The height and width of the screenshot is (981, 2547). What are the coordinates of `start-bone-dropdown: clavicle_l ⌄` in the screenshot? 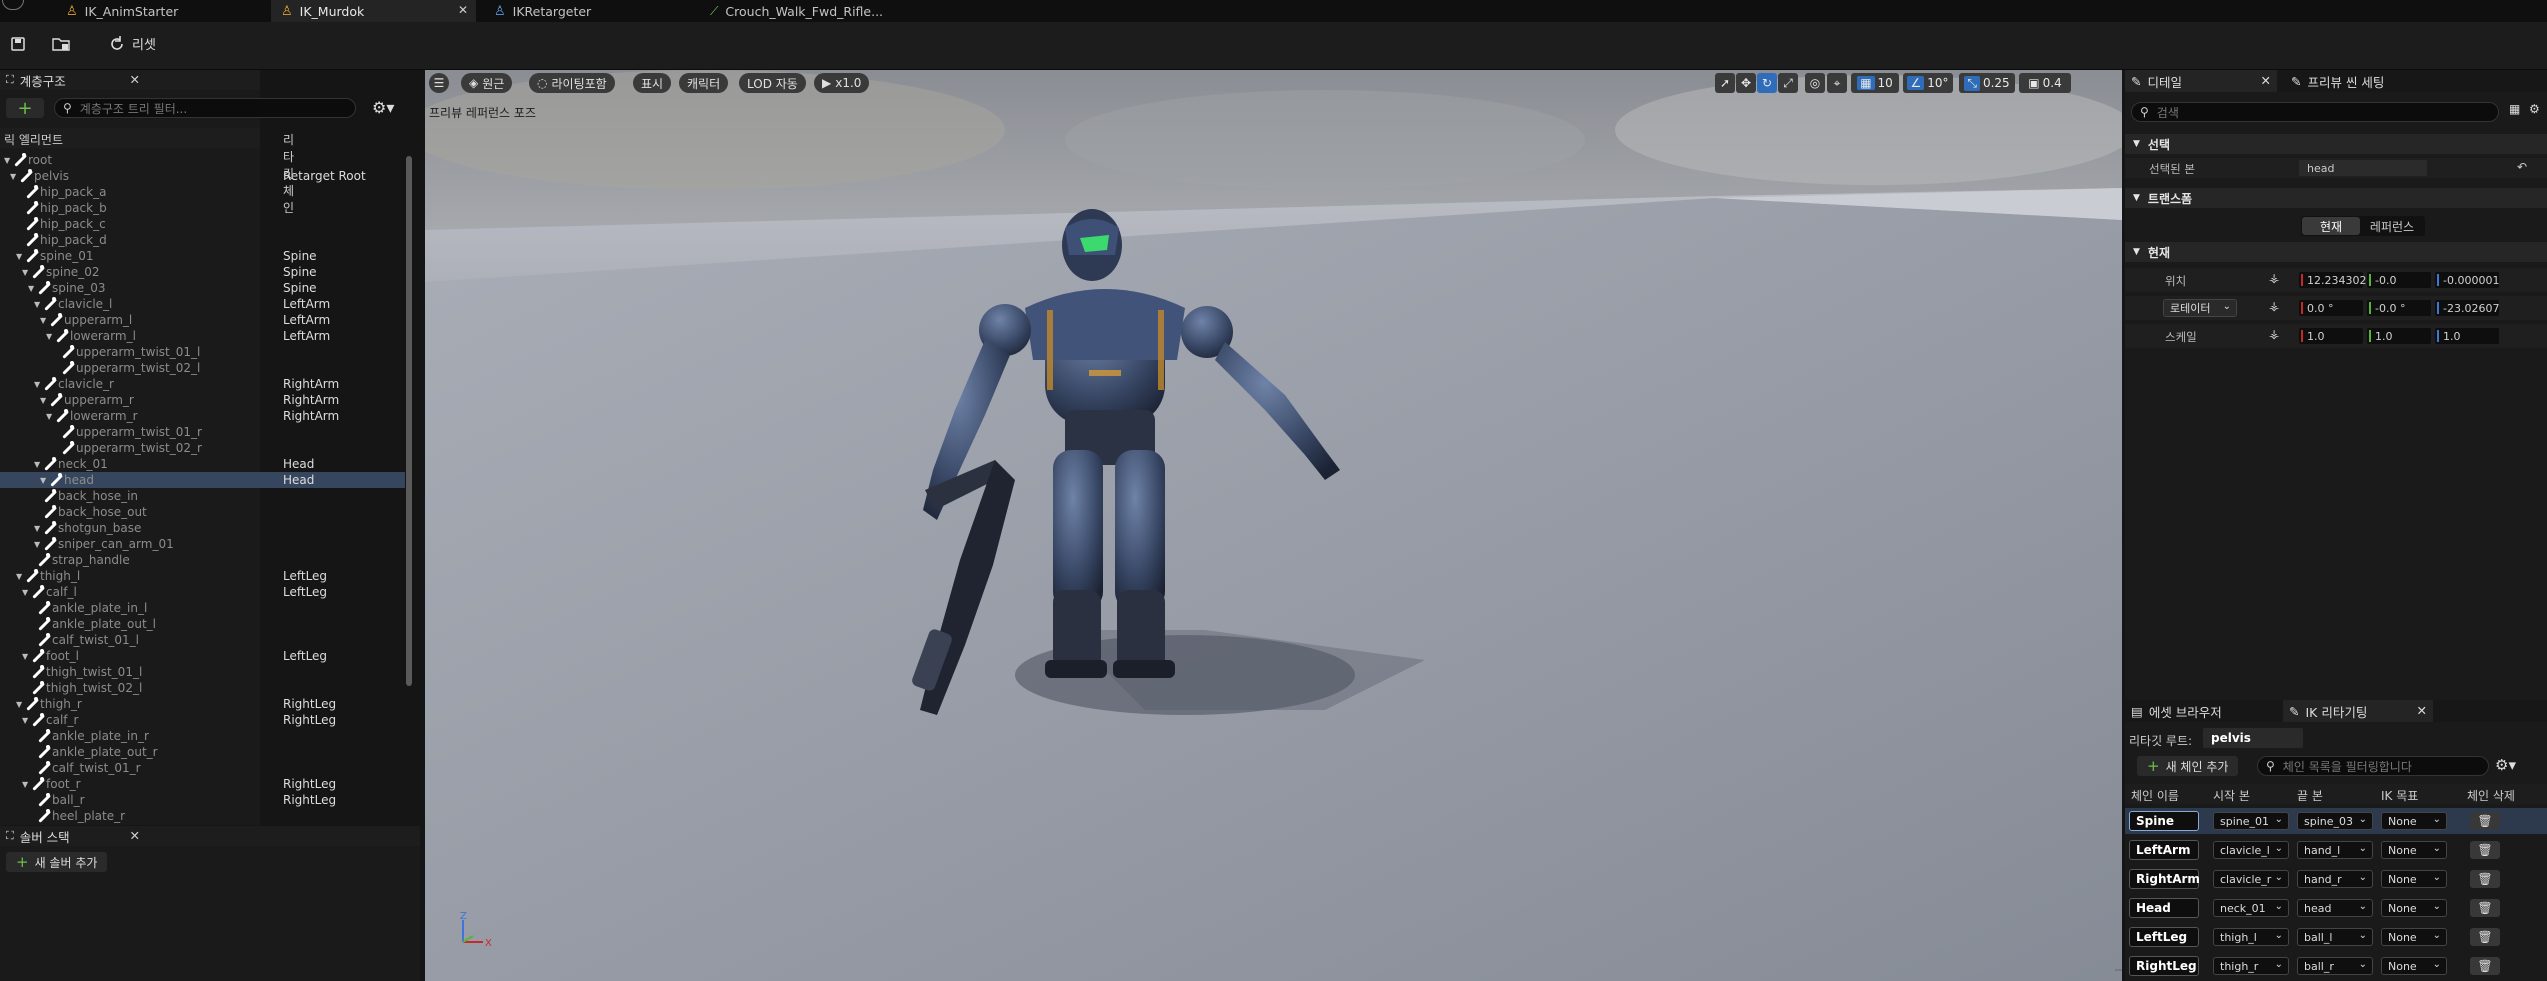 It's located at (2251, 850).